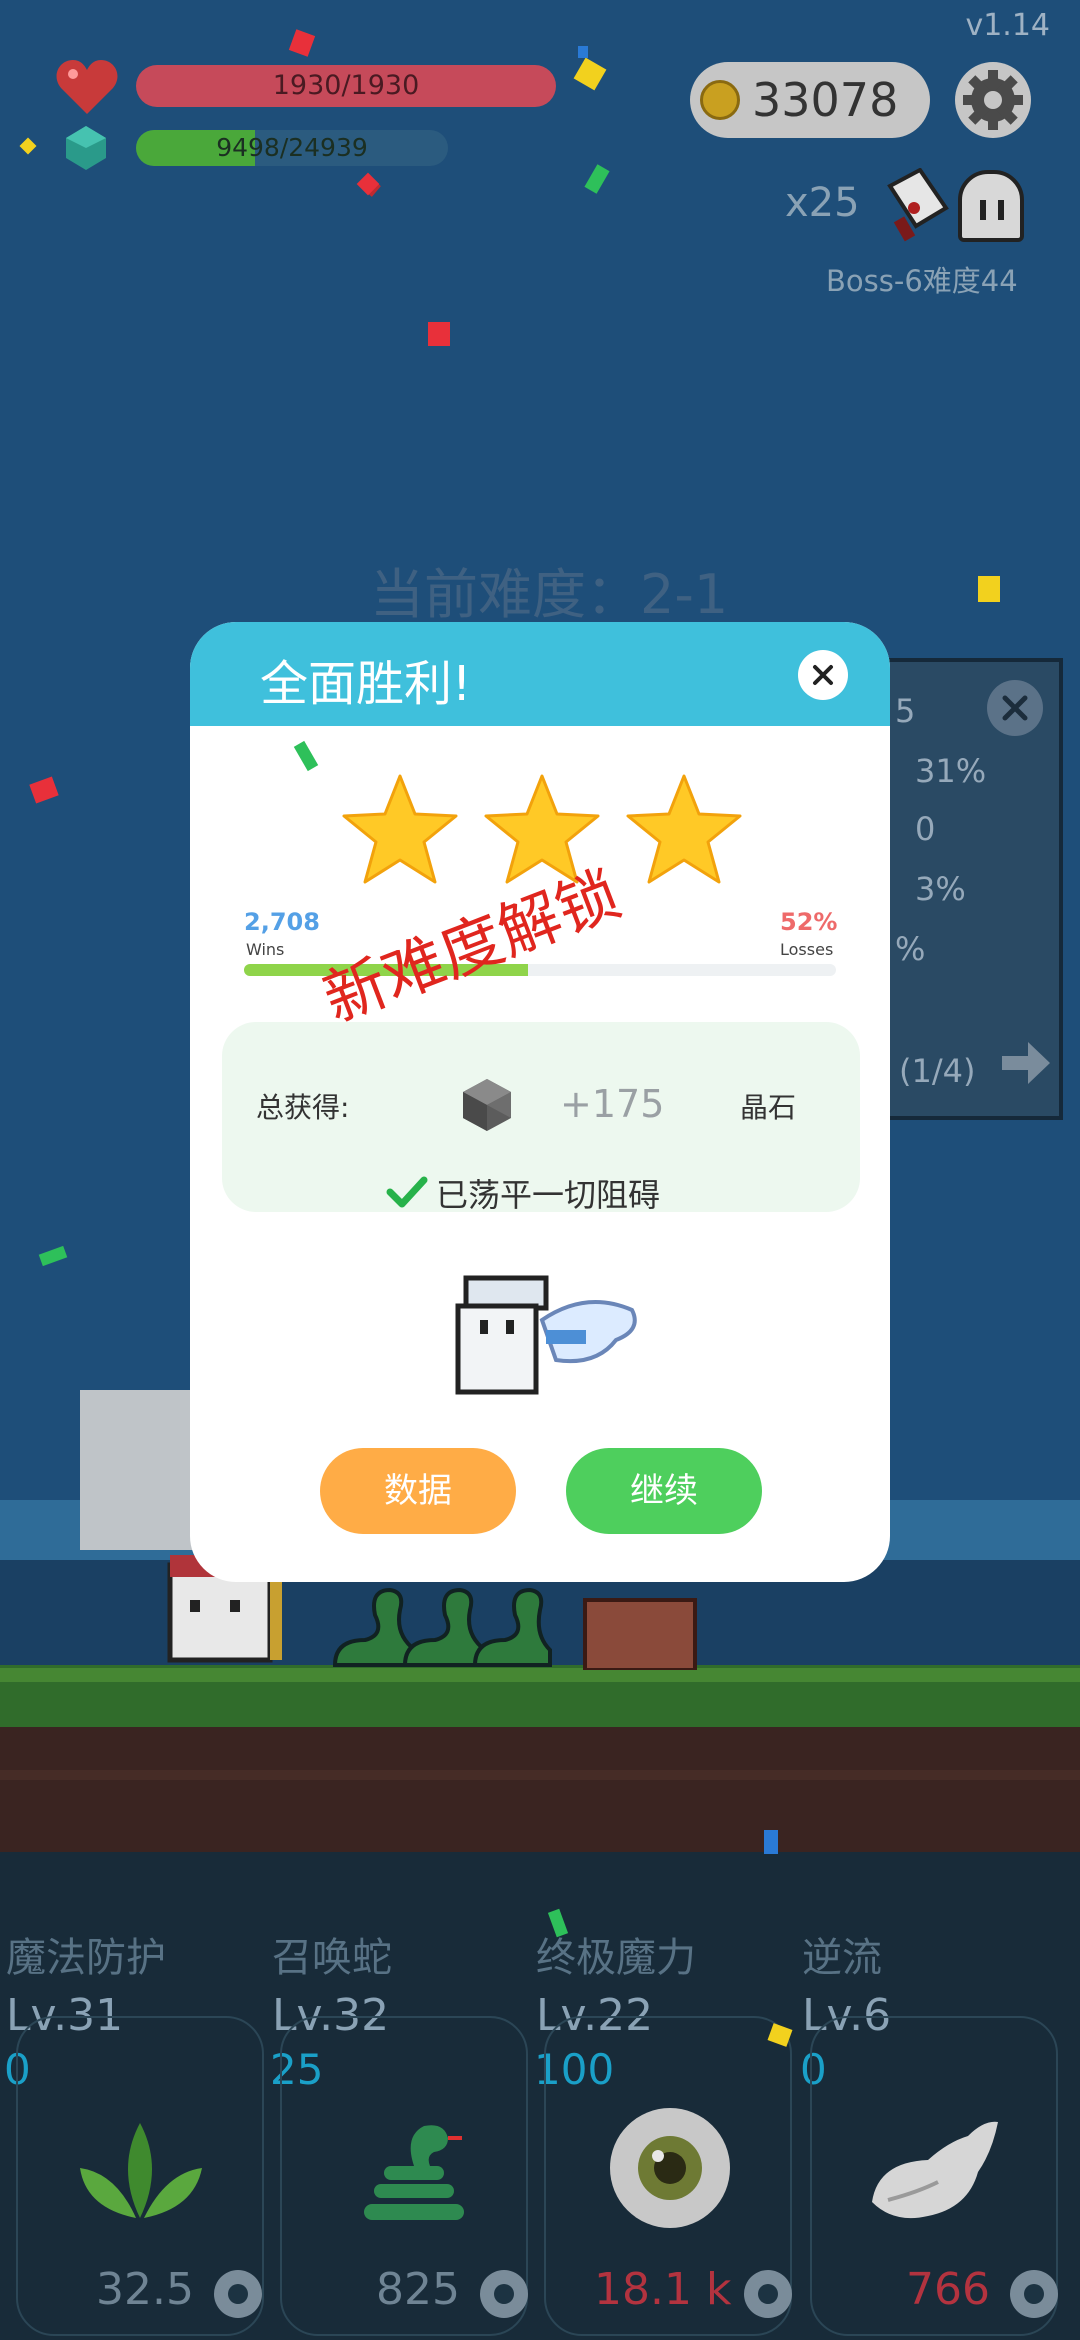  Describe the element at coordinates (922, 281) in the screenshot. I see `boss-difficulty-label: Boss-6难度44` at that location.